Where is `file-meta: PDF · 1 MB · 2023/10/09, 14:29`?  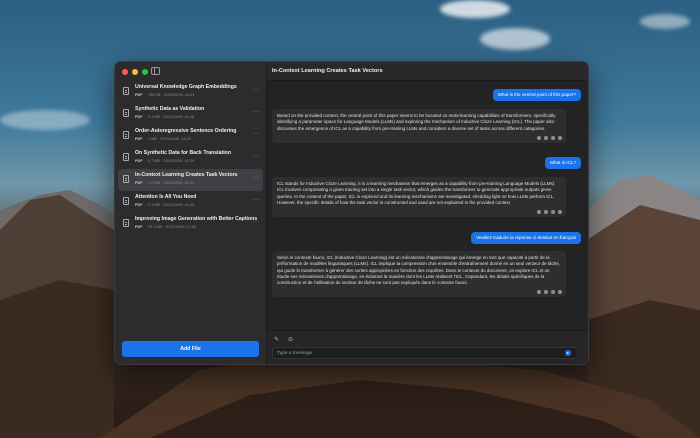 file-meta: PDF · 1 MB · 2023/10/09, 14:29 is located at coordinates (163, 139).